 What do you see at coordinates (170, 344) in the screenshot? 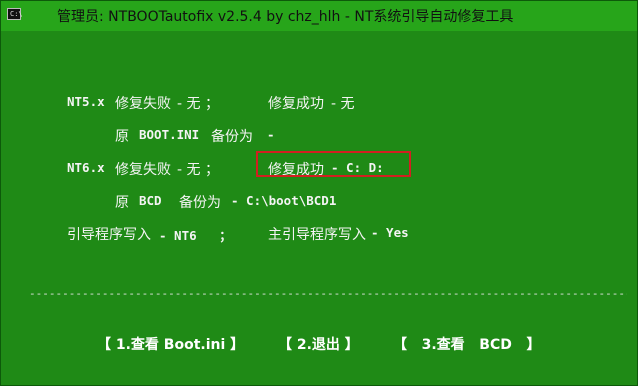
I see `view-boot-ini-button: 【 1.查看 Boot.ini 】` at bounding box center [170, 344].